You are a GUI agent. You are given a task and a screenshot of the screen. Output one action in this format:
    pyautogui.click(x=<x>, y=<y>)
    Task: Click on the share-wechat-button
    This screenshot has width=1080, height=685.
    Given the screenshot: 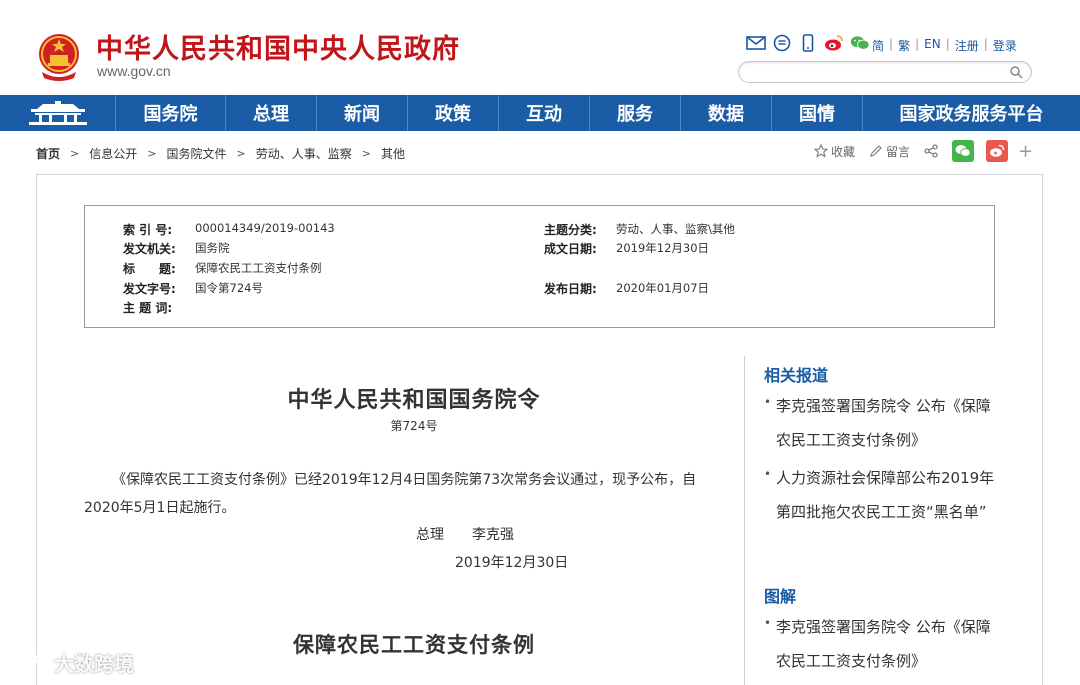 What is the action you would take?
    pyautogui.click(x=963, y=151)
    